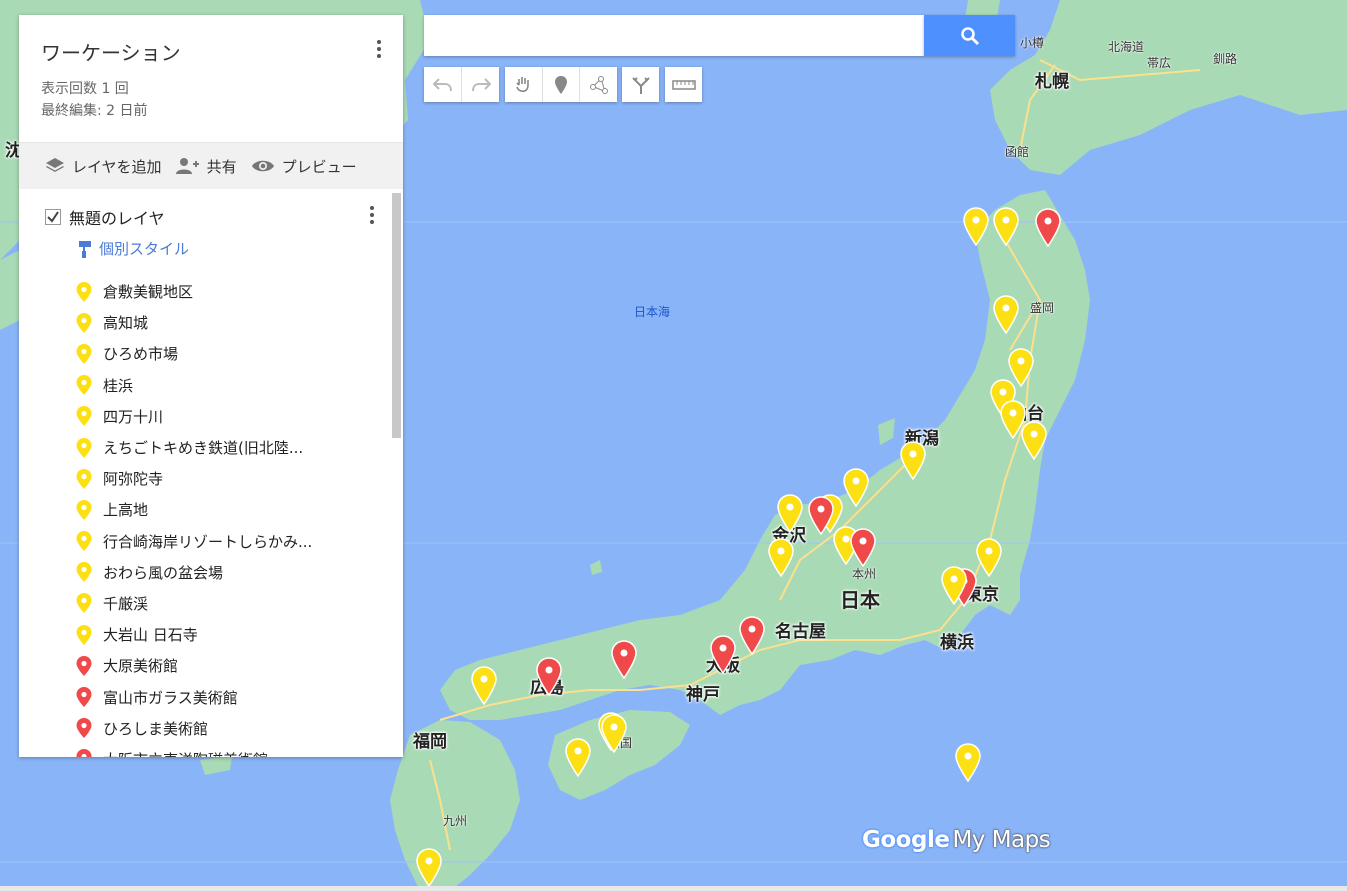 The width and height of the screenshot is (1347, 891). I want to click on list-item: ひろしま美術館, so click(225, 728).